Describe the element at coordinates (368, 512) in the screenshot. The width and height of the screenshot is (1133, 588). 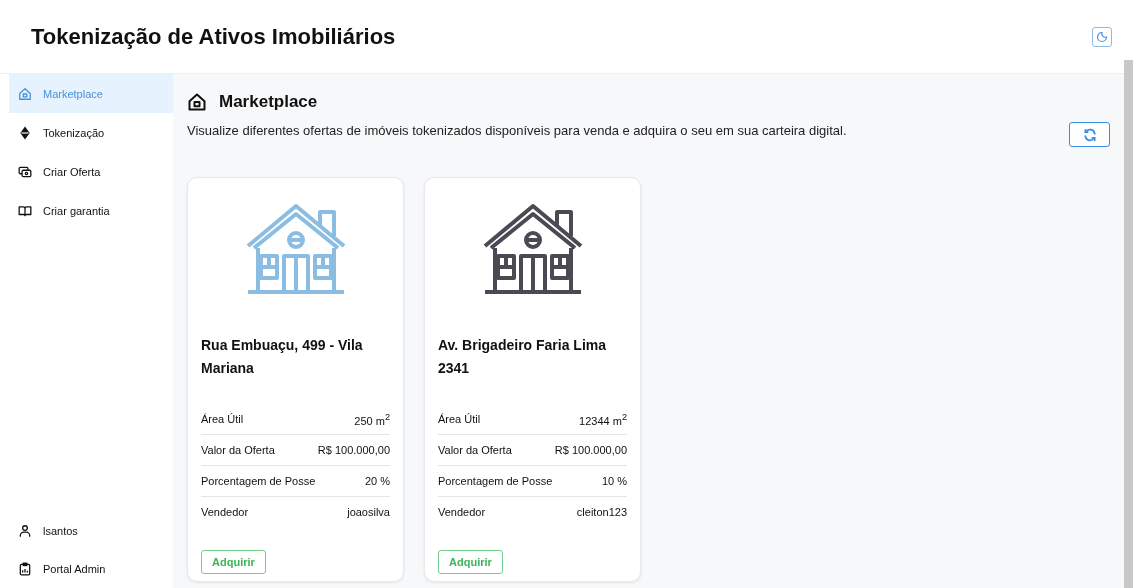
I see `detail-value: joaosilva` at that location.